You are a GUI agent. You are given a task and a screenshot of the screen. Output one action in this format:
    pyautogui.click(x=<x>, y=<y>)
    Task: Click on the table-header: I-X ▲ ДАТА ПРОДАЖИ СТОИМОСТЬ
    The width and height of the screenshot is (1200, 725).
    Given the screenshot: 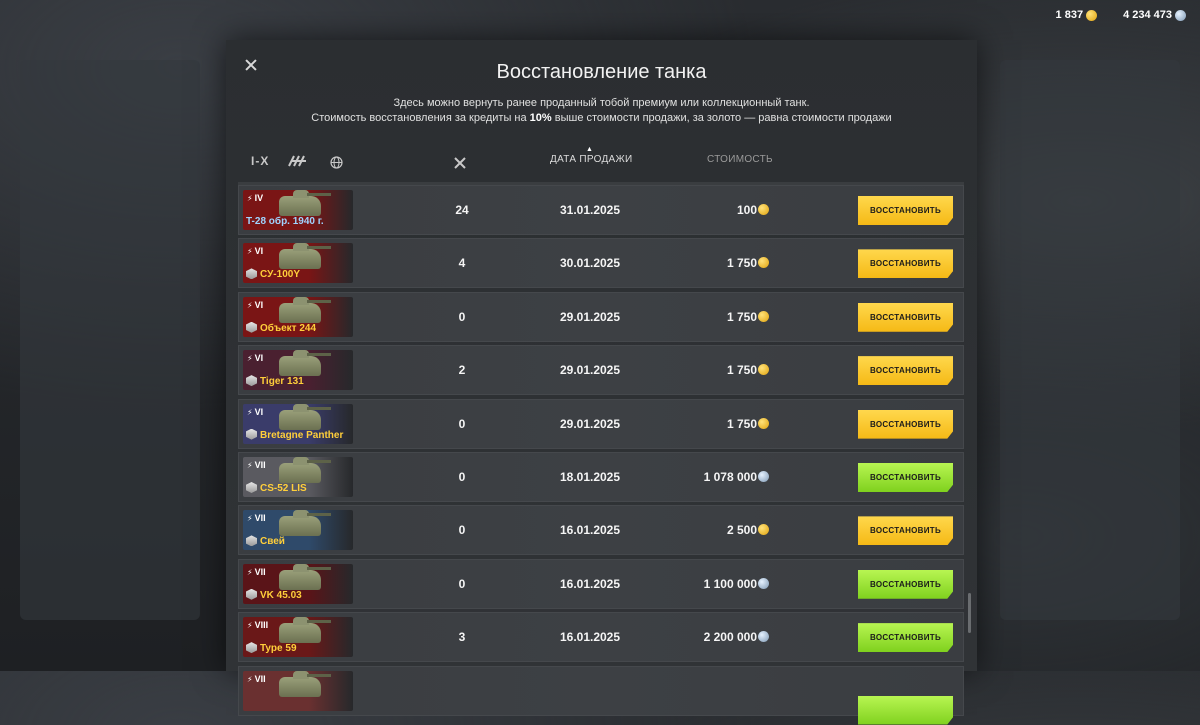 What is the action you would take?
    pyautogui.click(x=601, y=162)
    